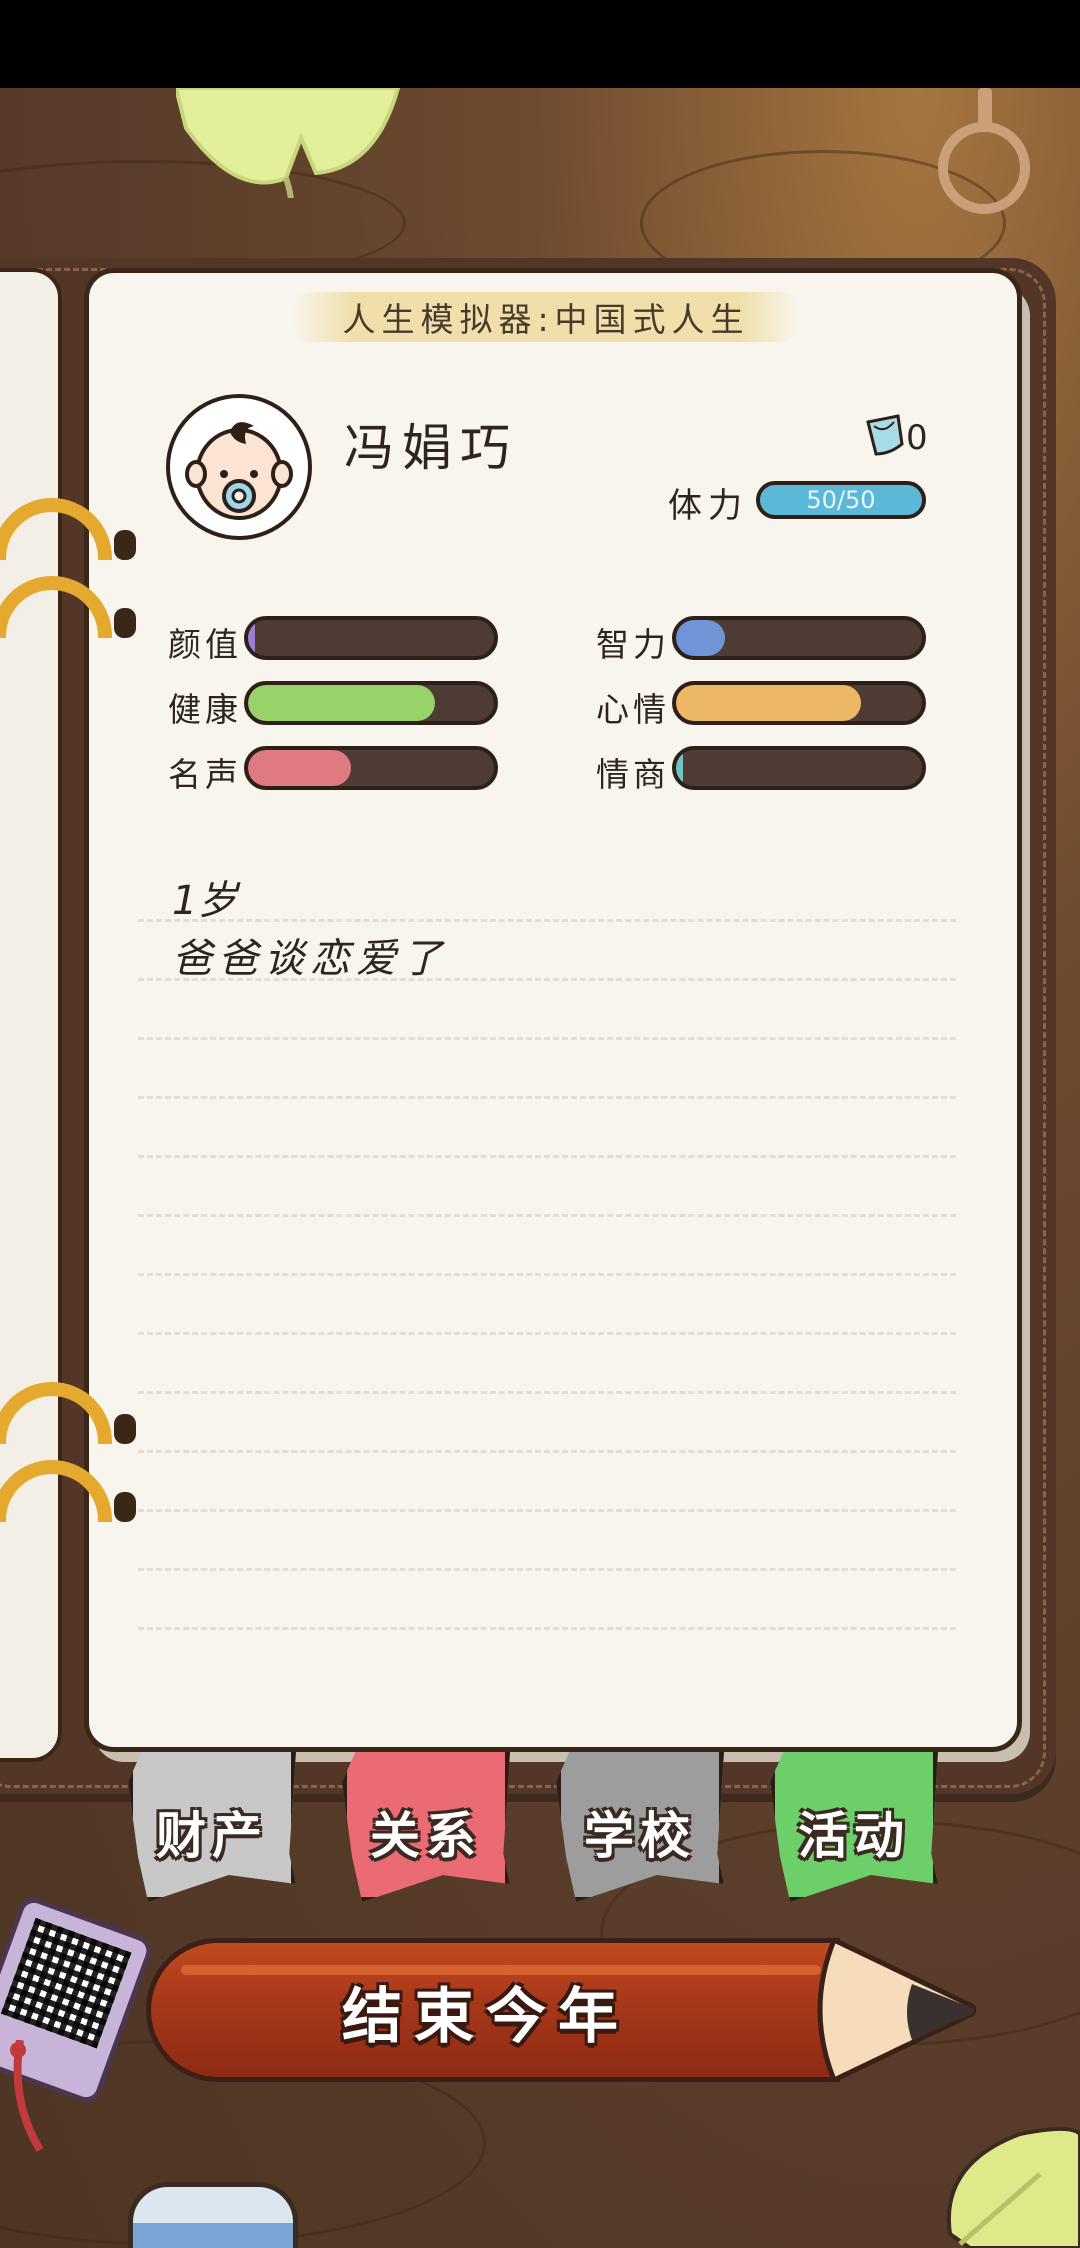 The image size is (1080, 2248). What do you see at coordinates (640, 1836) in the screenshot?
I see `tab-label: 学校` at bounding box center [640, 1836].